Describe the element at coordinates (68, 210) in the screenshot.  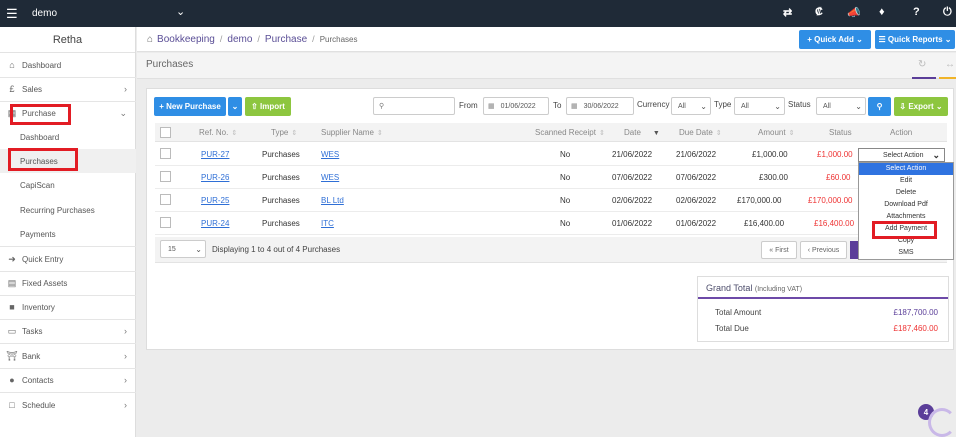
I see `sidebar-sub-recurring-purchases: Recurring Purchases` at that location.